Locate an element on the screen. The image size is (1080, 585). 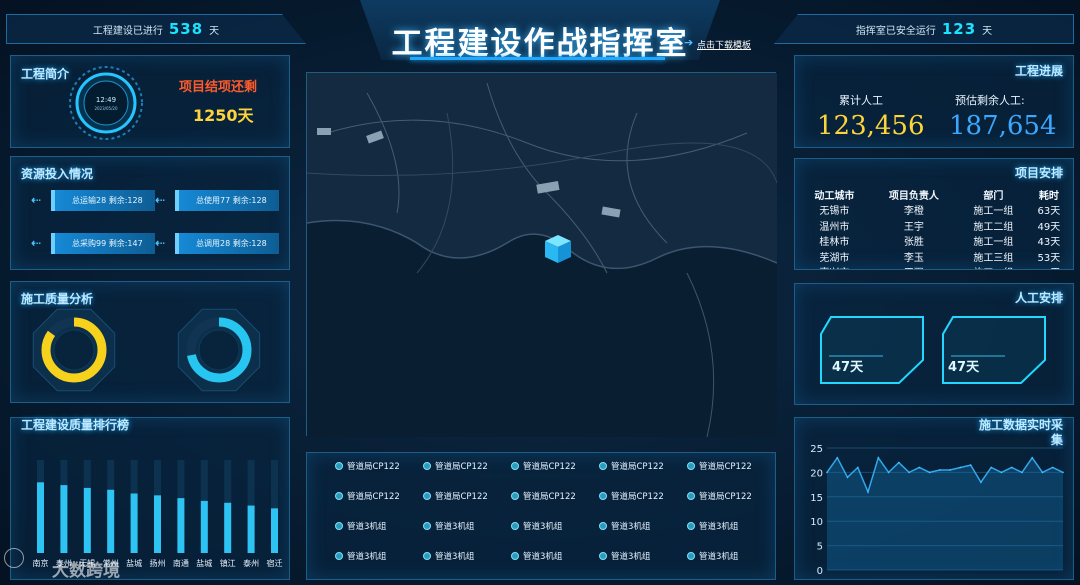
resource-item-label: 总运输28 剩余:128 is located at coordinates (107, 200).